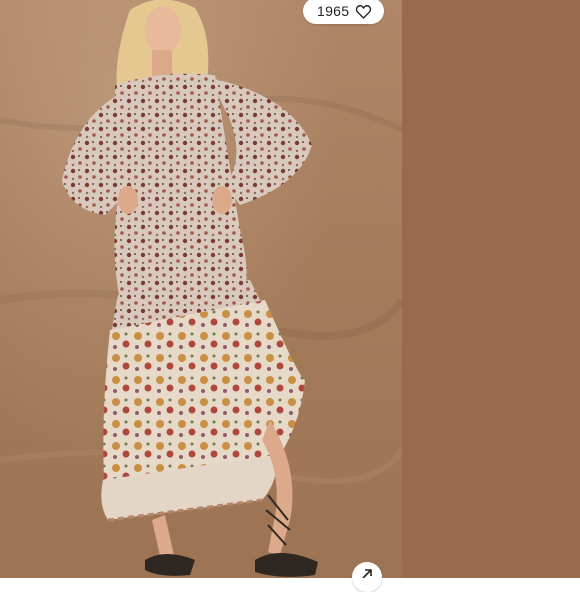  I want to click on expand-button, so click(367, 577).